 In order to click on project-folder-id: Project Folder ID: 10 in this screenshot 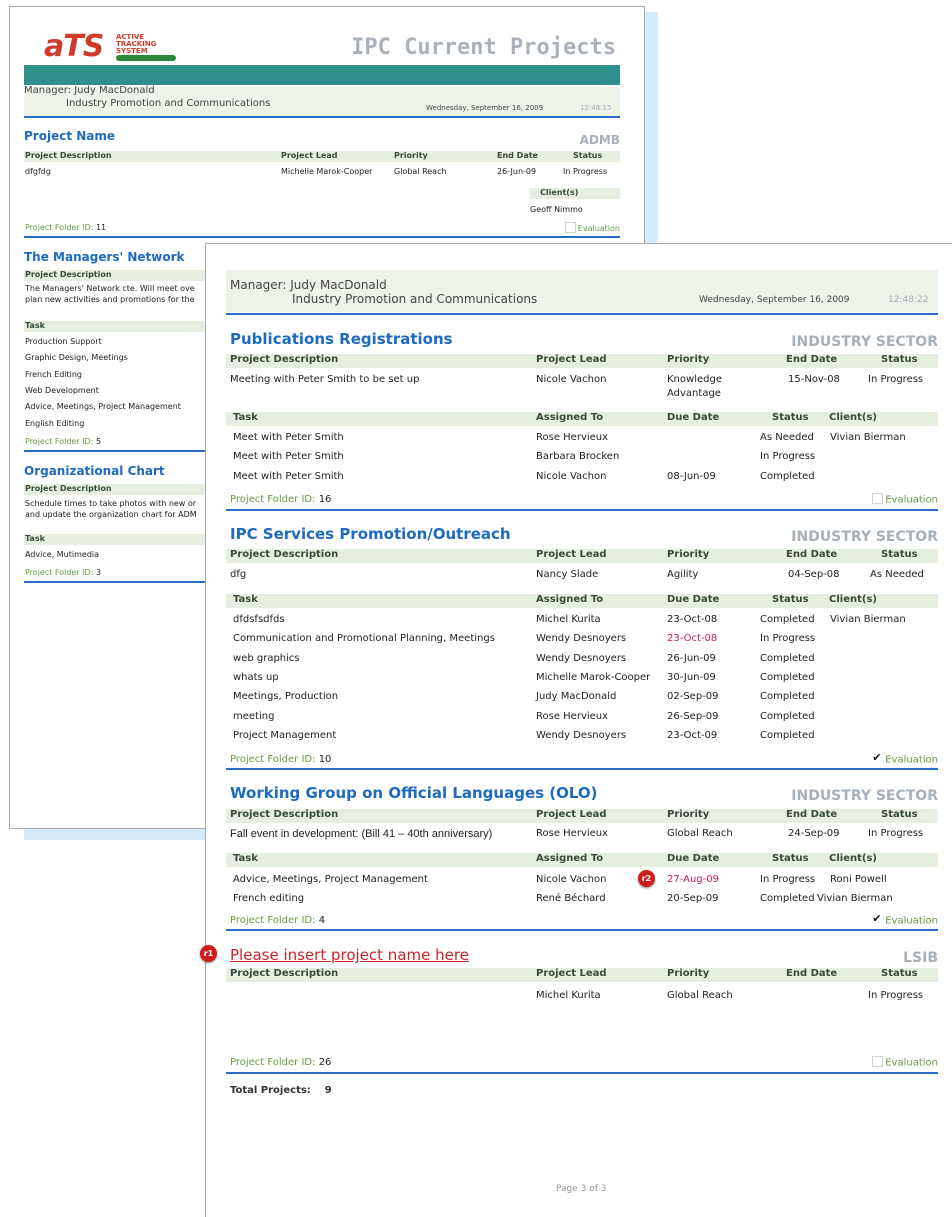, I will do `click(281, 759)`.